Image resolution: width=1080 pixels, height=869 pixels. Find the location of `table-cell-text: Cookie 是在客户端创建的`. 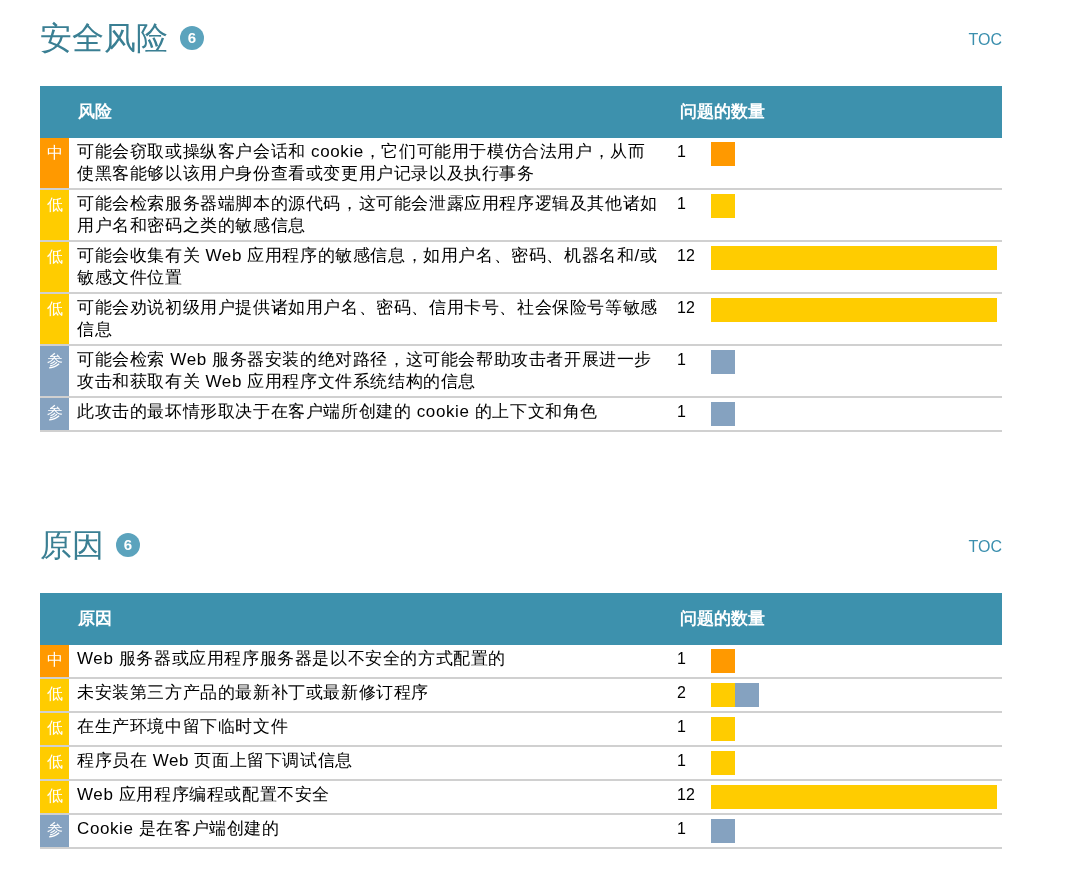

table-cell-text: Cookie 是在客户端创建的 is located at coordinates (178, 829).